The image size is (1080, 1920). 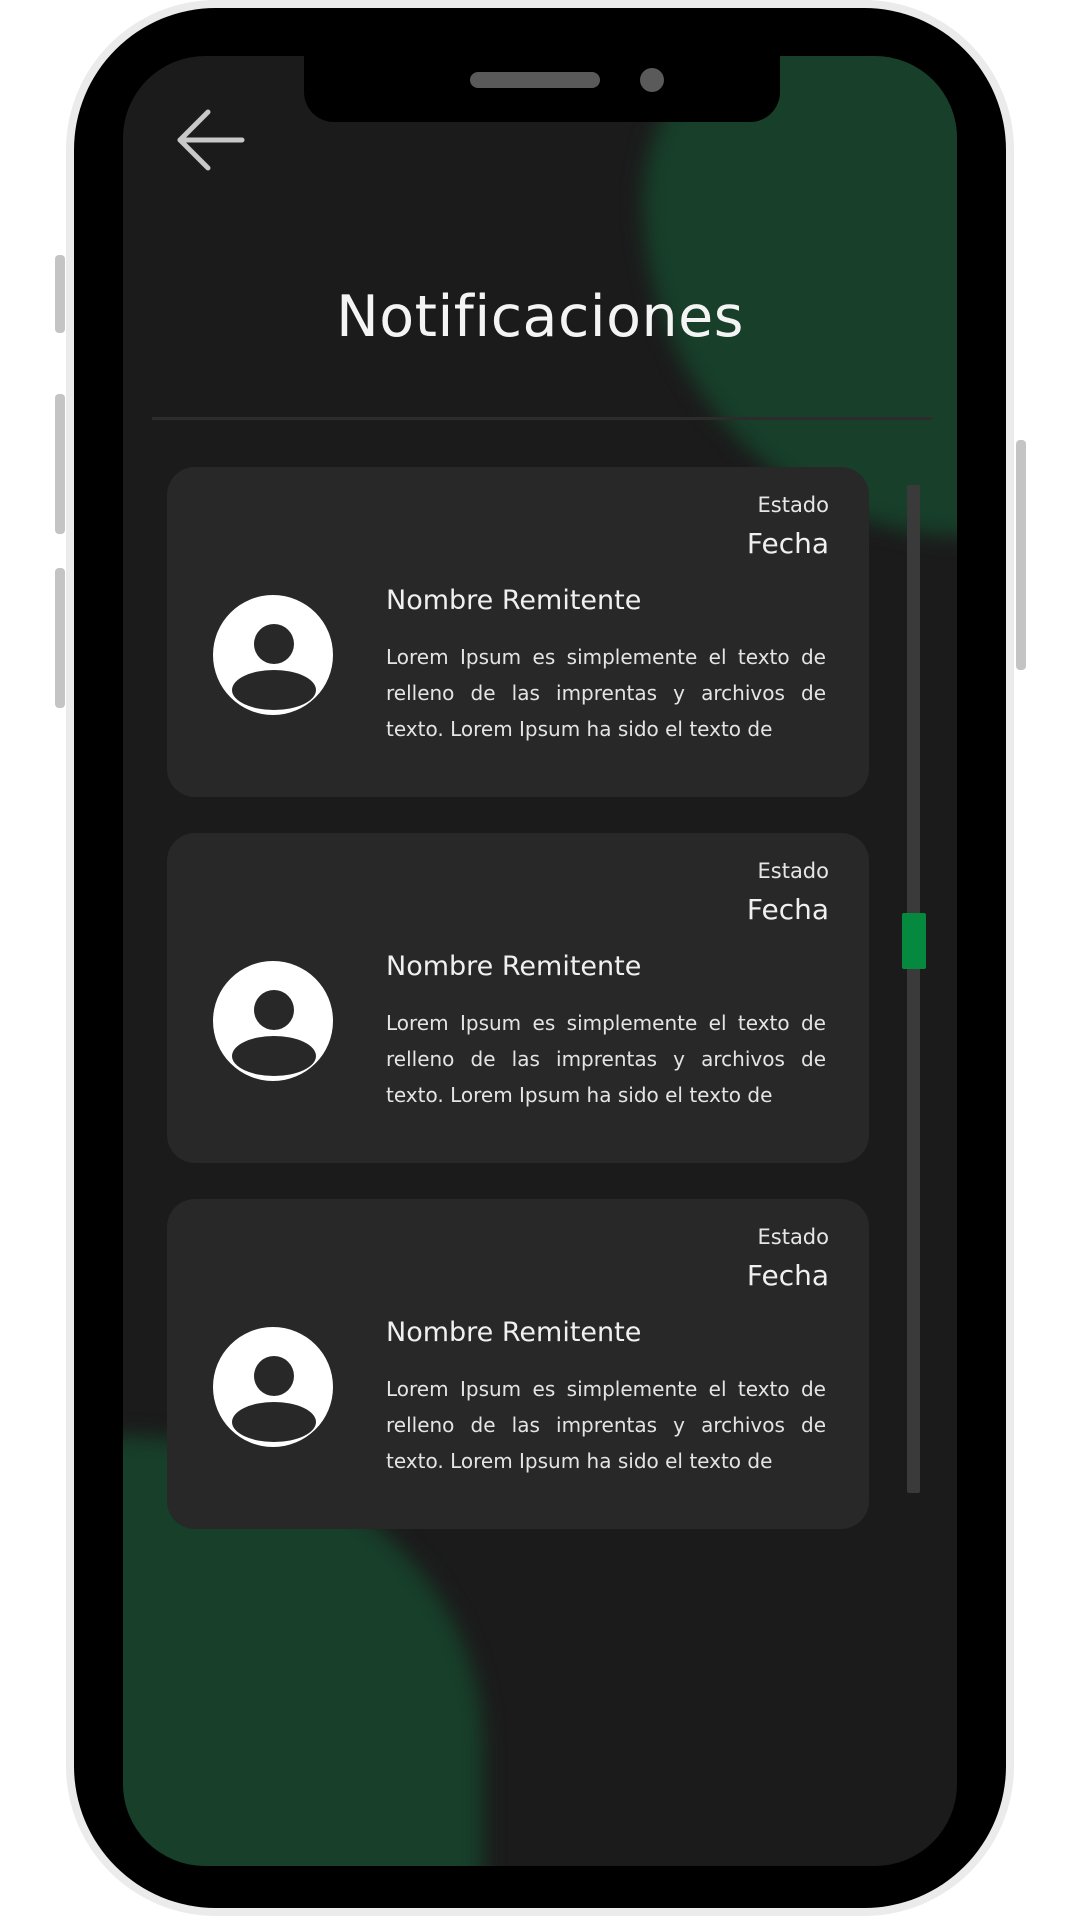 I want to click on mute-switch, so click(x=60, y=294).